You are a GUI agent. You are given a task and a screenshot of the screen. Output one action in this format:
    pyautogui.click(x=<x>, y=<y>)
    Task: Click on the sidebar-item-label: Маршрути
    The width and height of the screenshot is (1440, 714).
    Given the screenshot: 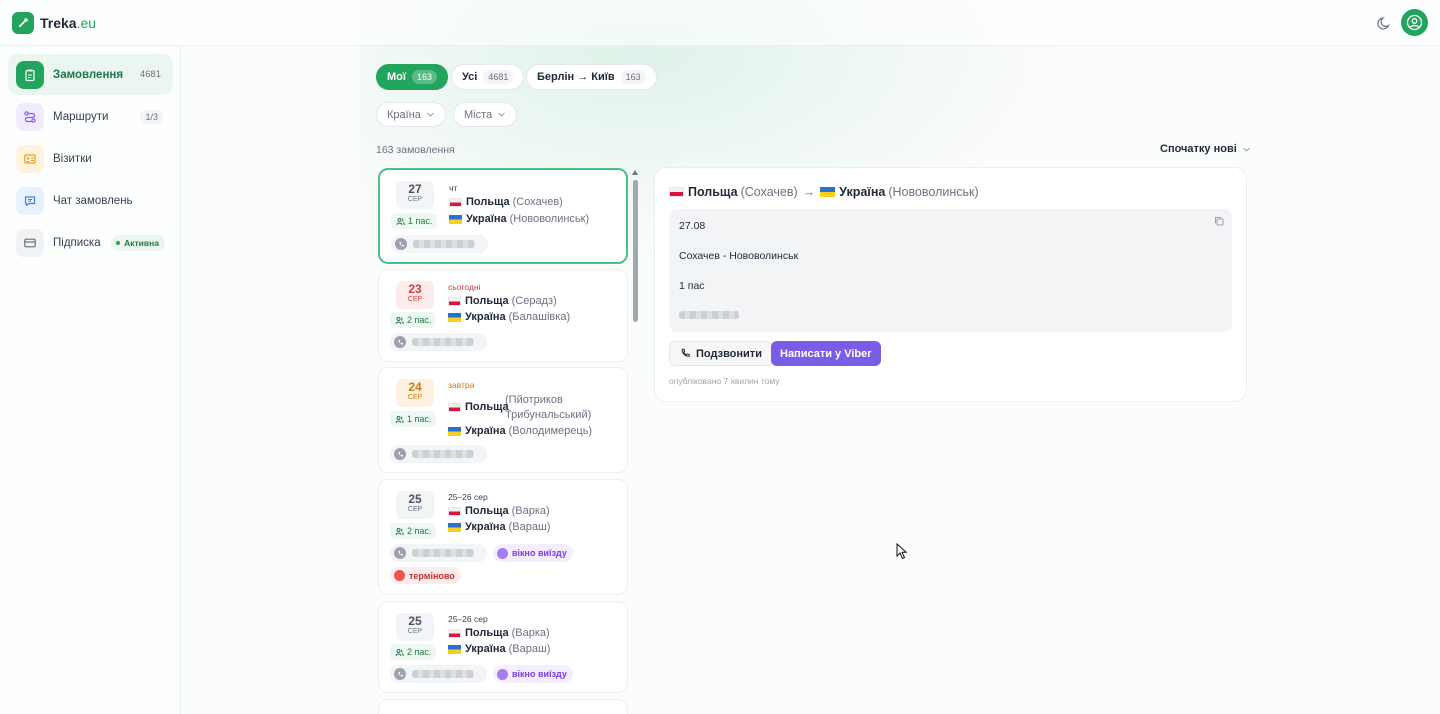 What is the action you would take?
    pyautogui.click(x=81, y=116)
    